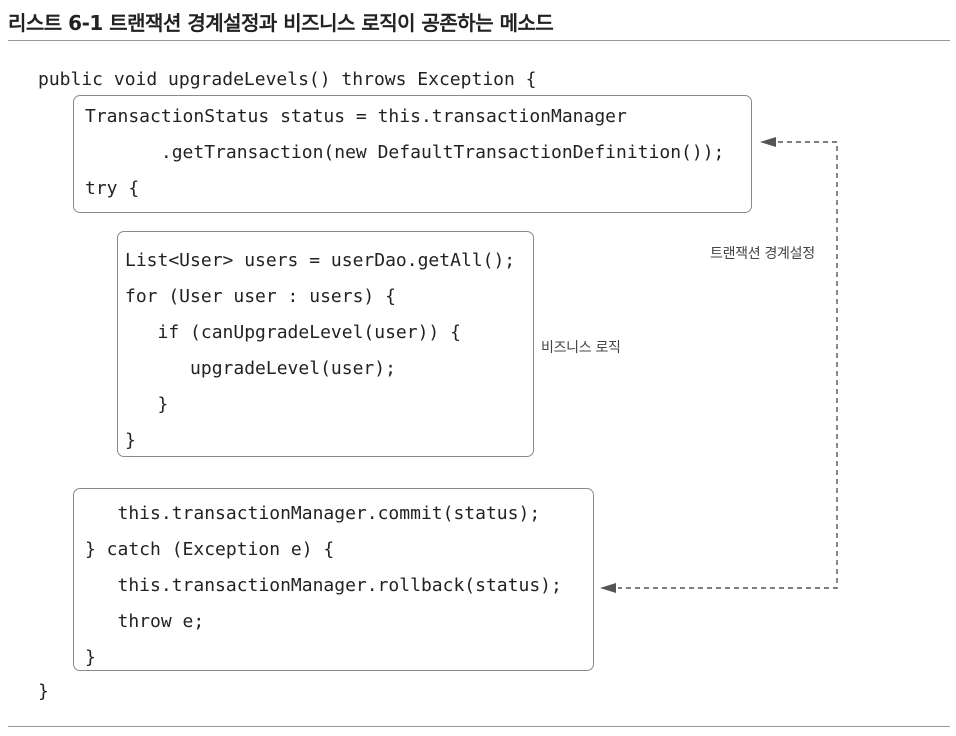 Image resolution: width=956 pixels, height=736 pixels. I want to click on dashed-connector-line, so click(728, 365).